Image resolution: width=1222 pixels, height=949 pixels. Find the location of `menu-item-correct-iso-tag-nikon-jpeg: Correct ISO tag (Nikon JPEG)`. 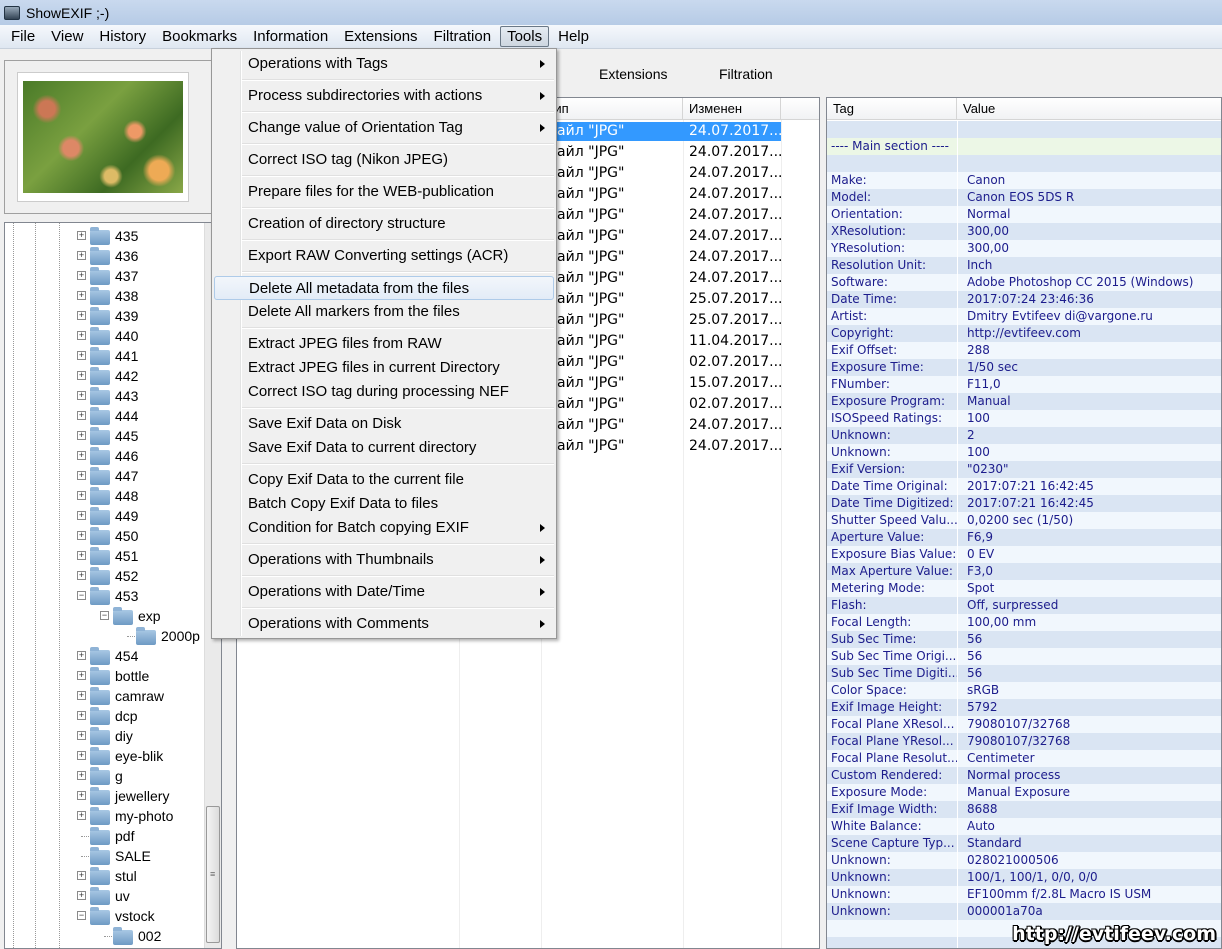

menu-item-correct-iso-tag-nikon-jpeg: Correct ISO tag (Nikon JPEG) is located at coordinates (384, 160).